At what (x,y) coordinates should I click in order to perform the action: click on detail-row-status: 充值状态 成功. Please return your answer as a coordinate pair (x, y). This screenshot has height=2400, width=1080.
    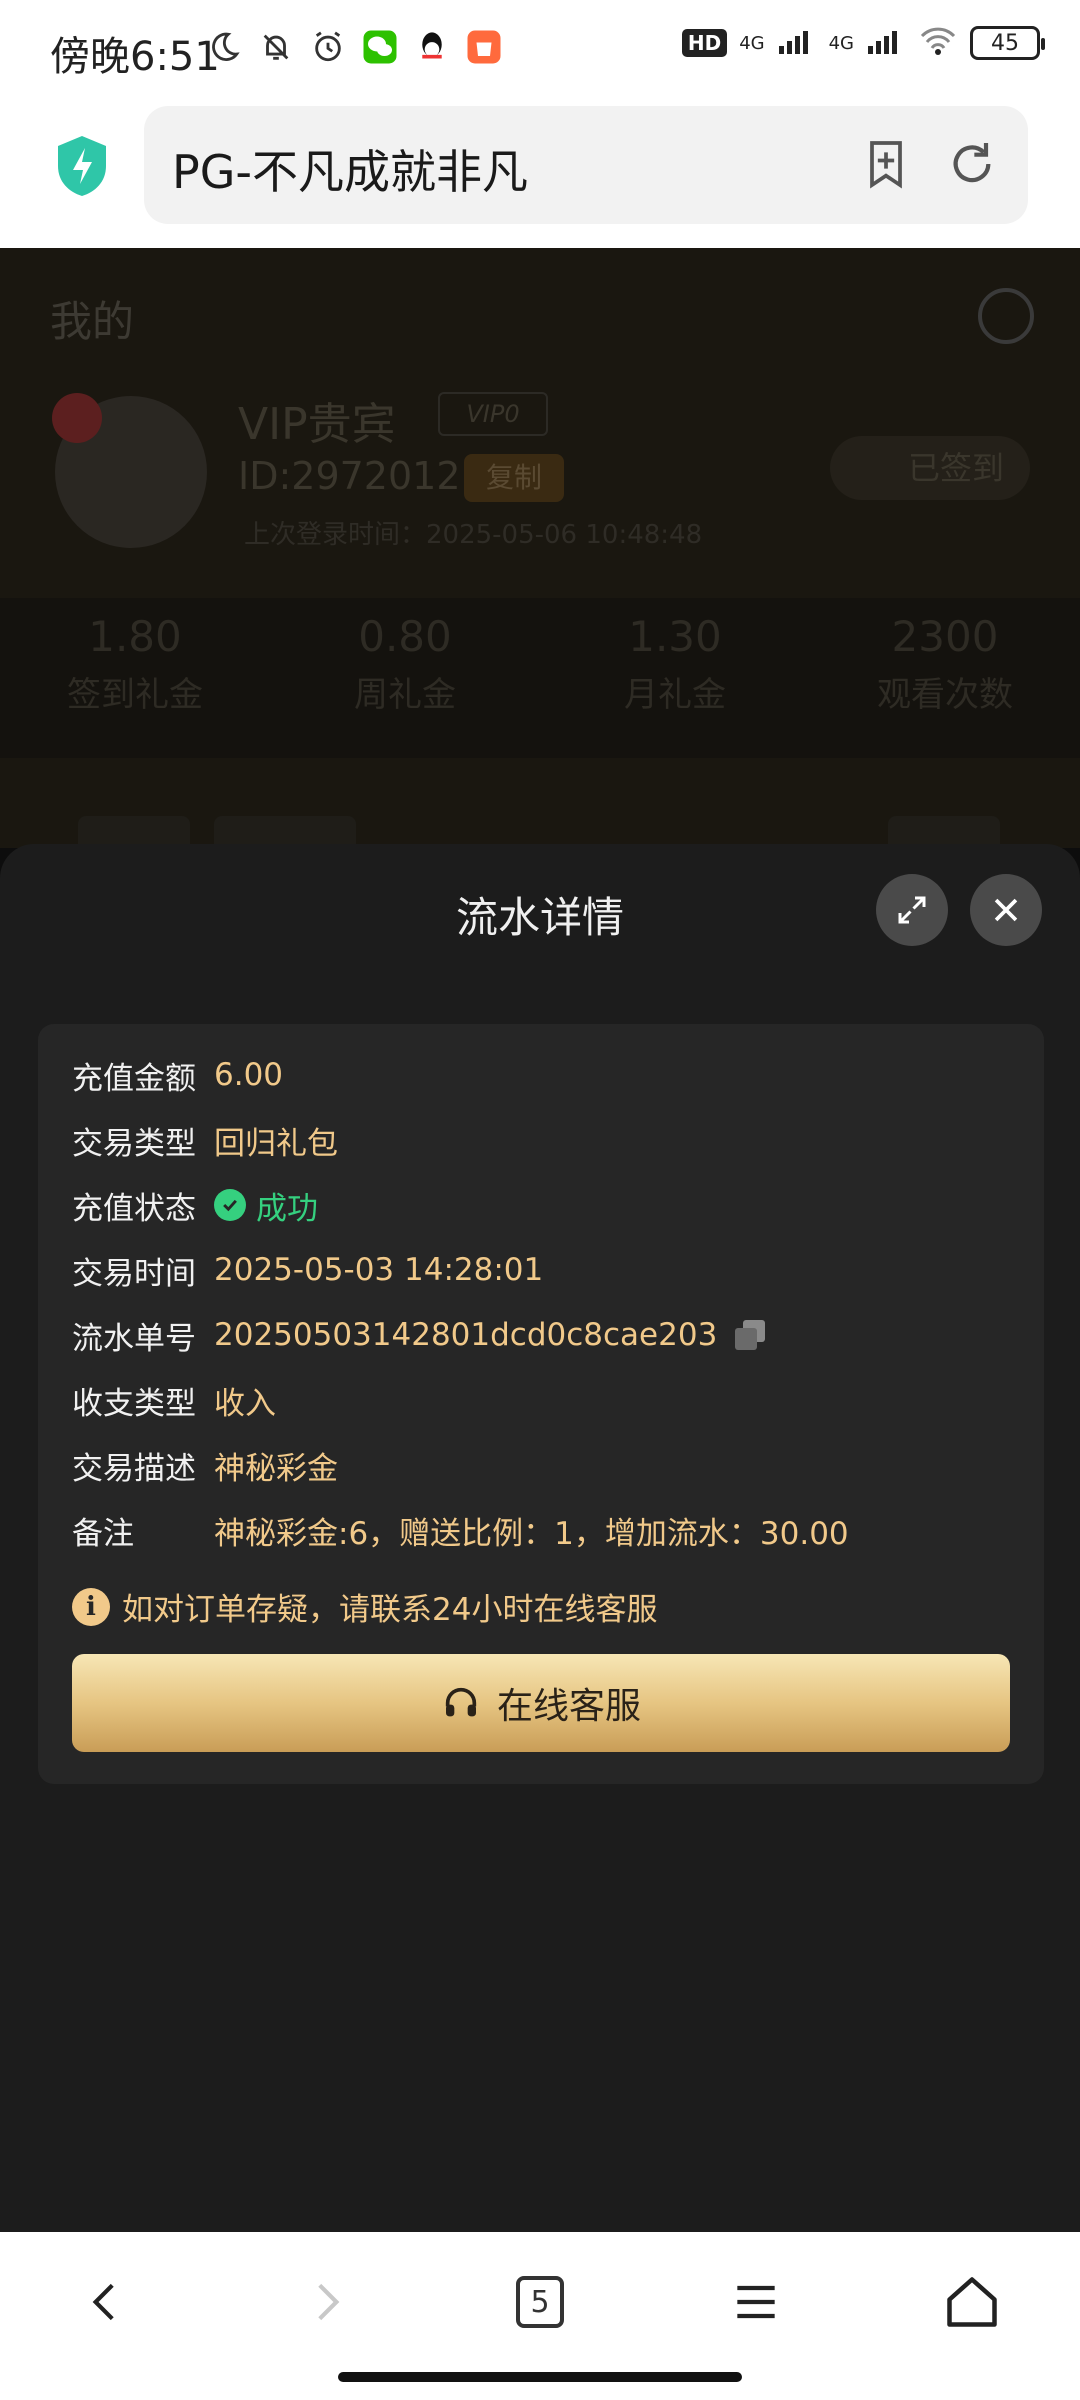
    Looking at the image, I should click on (195, 1205).